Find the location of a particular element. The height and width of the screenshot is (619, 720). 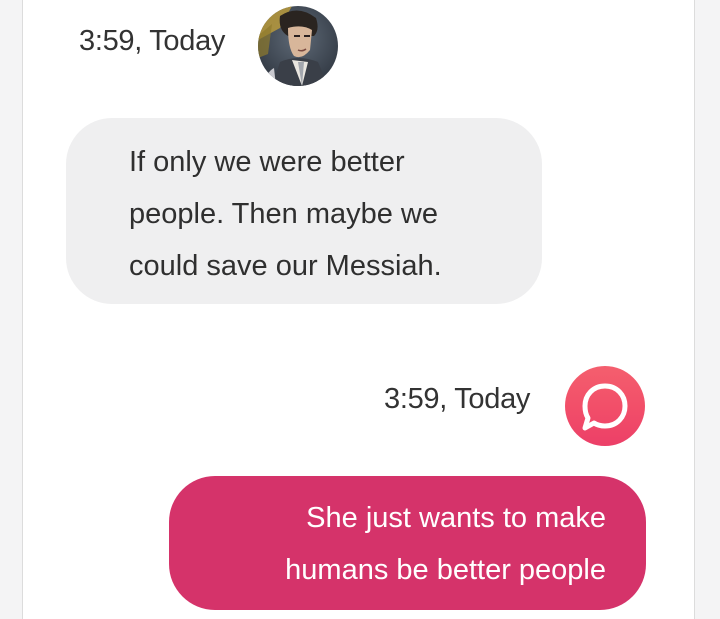

character-portrait-avatar is located at coordinates (298, 46).